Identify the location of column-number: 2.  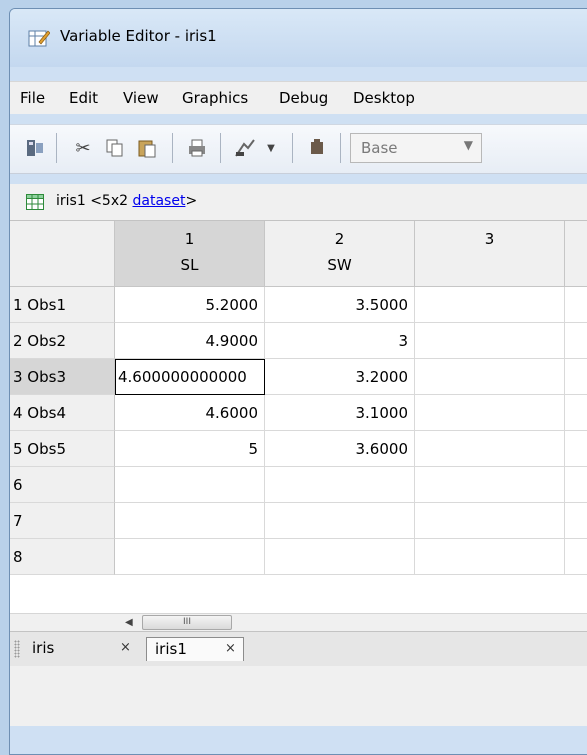
(339, 239).